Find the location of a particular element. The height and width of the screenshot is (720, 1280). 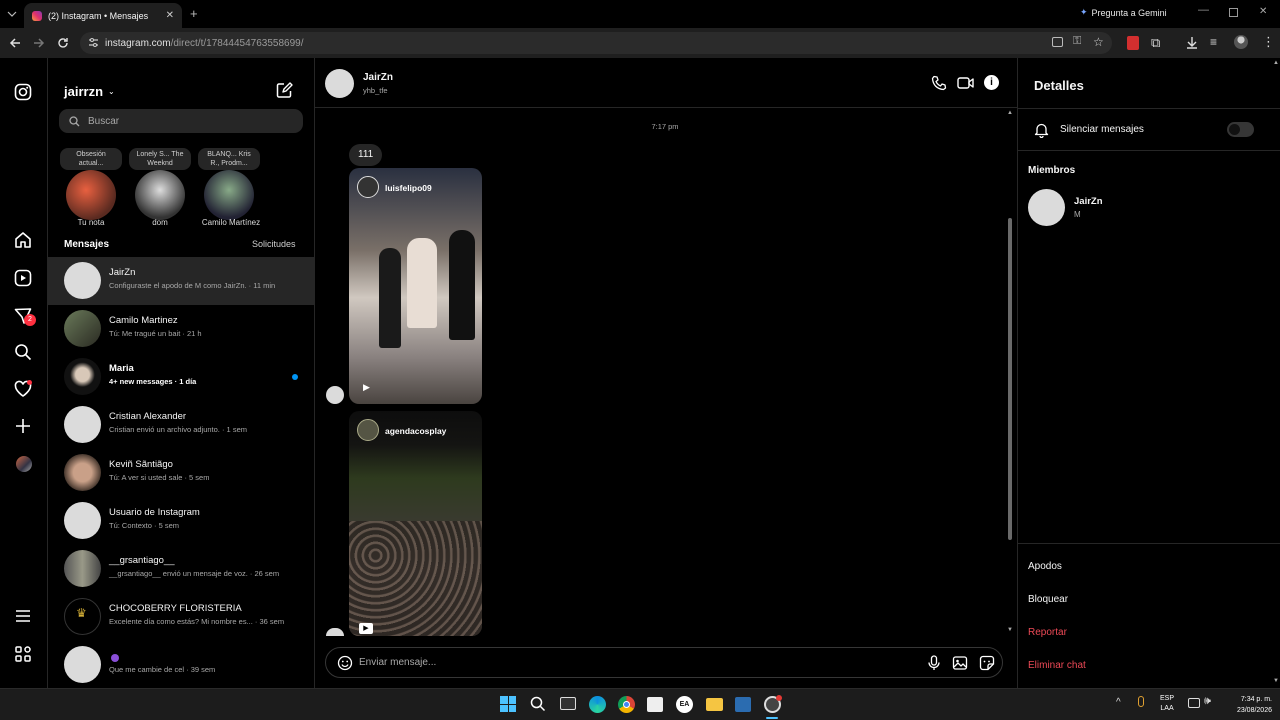

conversation-name: Cristian Alexander is located at coordinates (148, 416).